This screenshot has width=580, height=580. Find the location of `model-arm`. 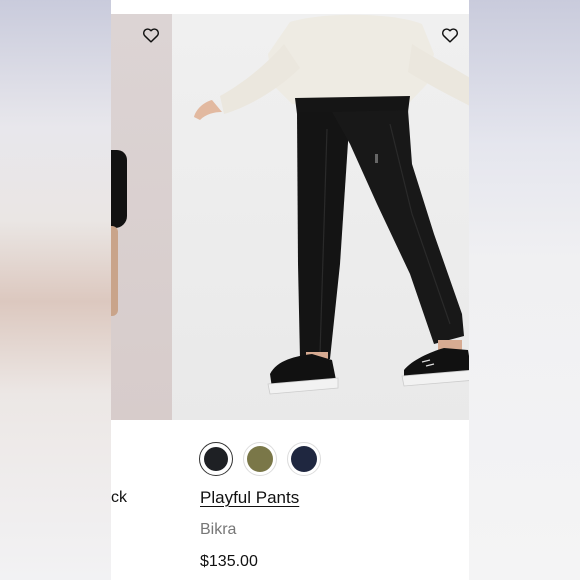

model-arm is located at coordinates (114, 271).